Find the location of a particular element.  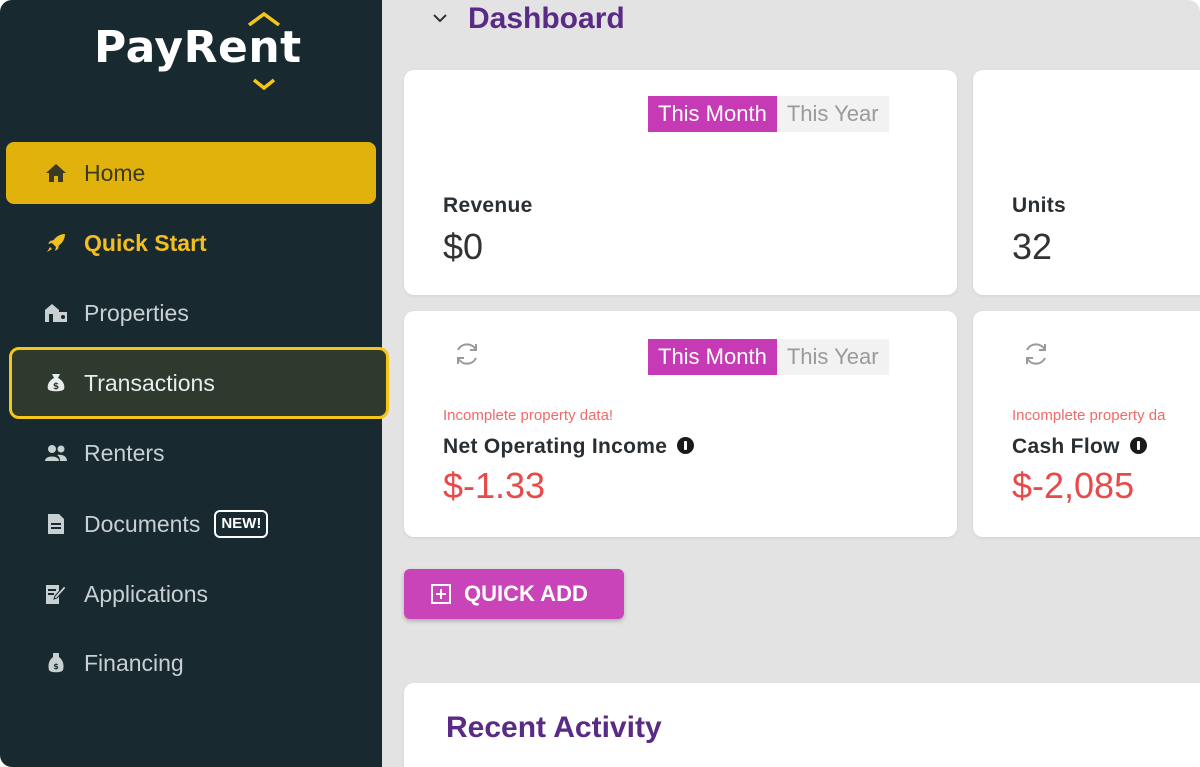

sidebar-item-home: Home is located at coordinates (191, 173).